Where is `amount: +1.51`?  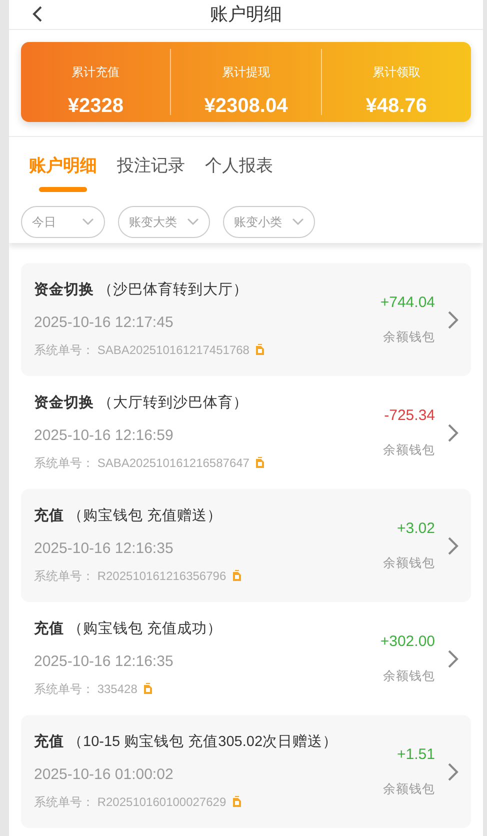 amount: +1.51 is located at coordinates (416, 754).